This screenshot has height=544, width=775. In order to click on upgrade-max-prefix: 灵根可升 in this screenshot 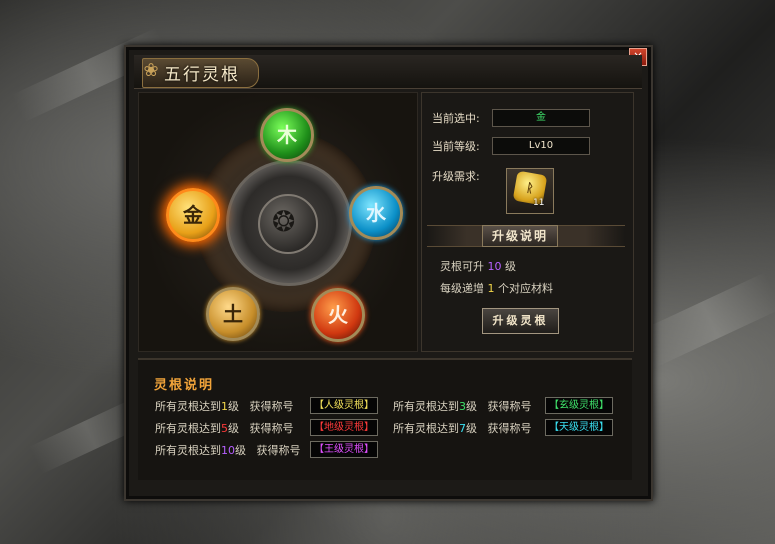, I will do `click(462, 266)`.